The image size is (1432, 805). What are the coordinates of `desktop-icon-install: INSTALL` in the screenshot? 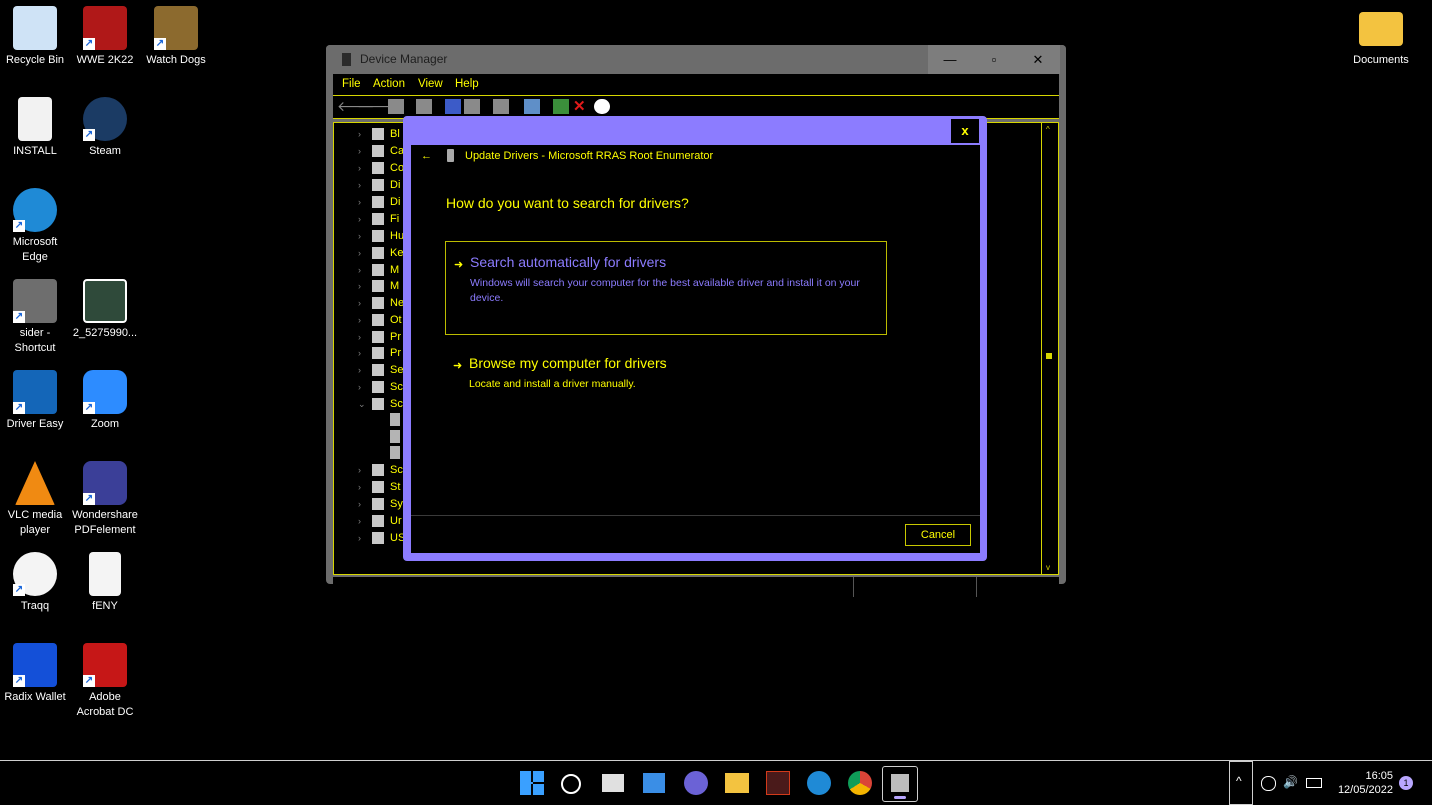 It's located at (35, 128).